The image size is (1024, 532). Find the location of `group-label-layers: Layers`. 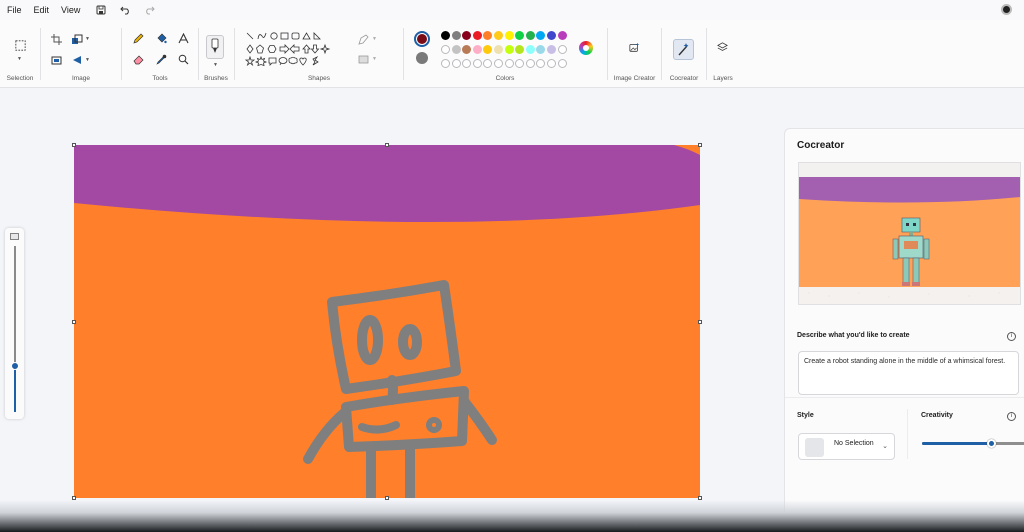

group-label-layers: Layers is located at coordinates (723, 78).